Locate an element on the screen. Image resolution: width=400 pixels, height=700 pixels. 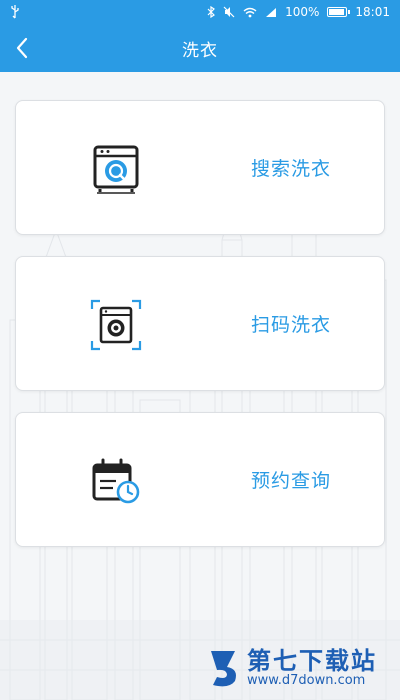
d7down-logo-icon is located at coordinates (223, 669).